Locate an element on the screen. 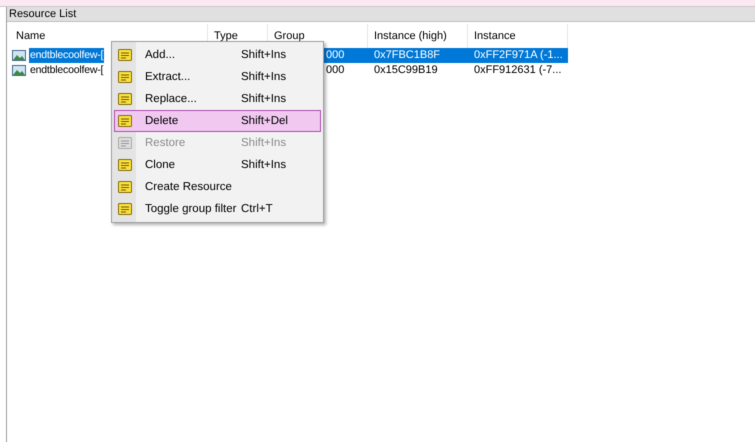  menu-item: Delete Shift+Del is located at coordinates (217, 121).